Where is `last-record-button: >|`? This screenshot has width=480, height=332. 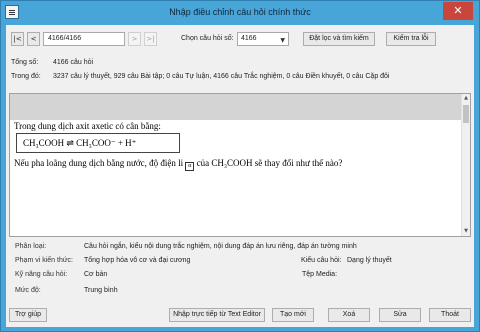
last-record-button: >| is located at coordinates (150, 39).